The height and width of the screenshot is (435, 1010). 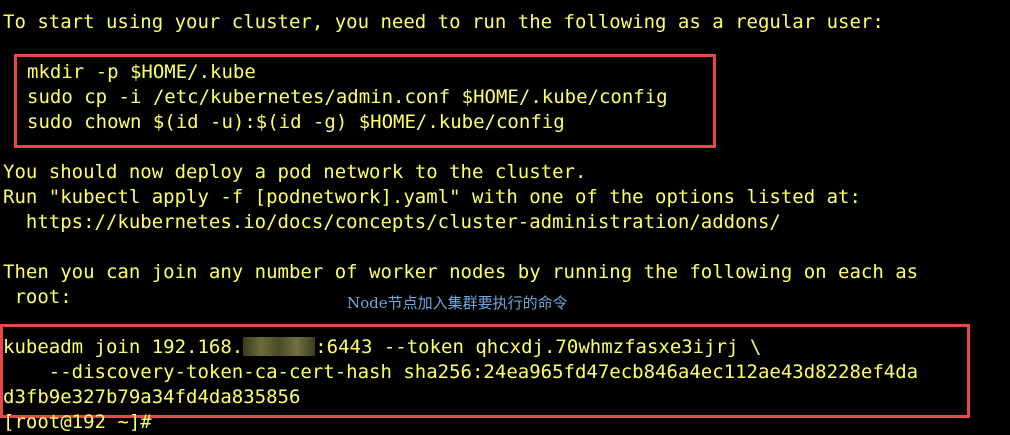 What do you see at coordinates (83, 422) in the screenshot?
I see `shell-prompt: [root@192 ~]#` at bounding box center [83, 422].